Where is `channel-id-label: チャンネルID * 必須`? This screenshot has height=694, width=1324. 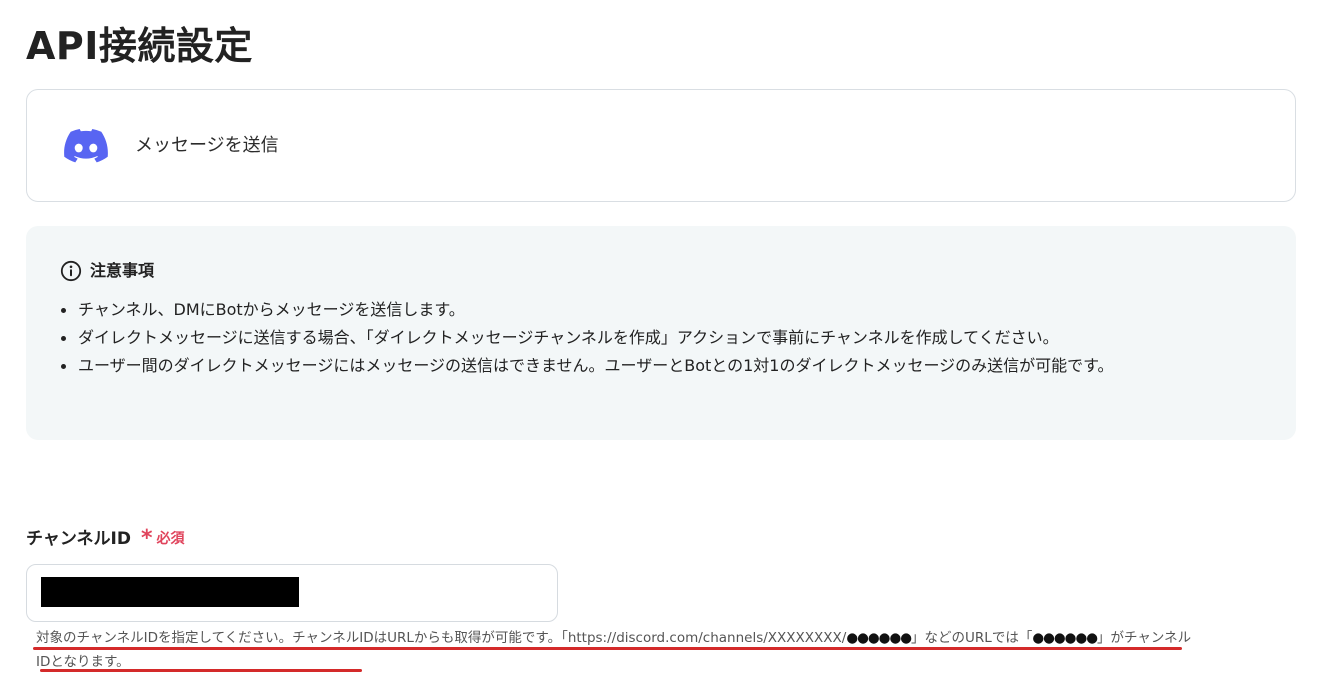 channel-id-label: チャンネルID * 必須 is located at coordinates (105, 539).